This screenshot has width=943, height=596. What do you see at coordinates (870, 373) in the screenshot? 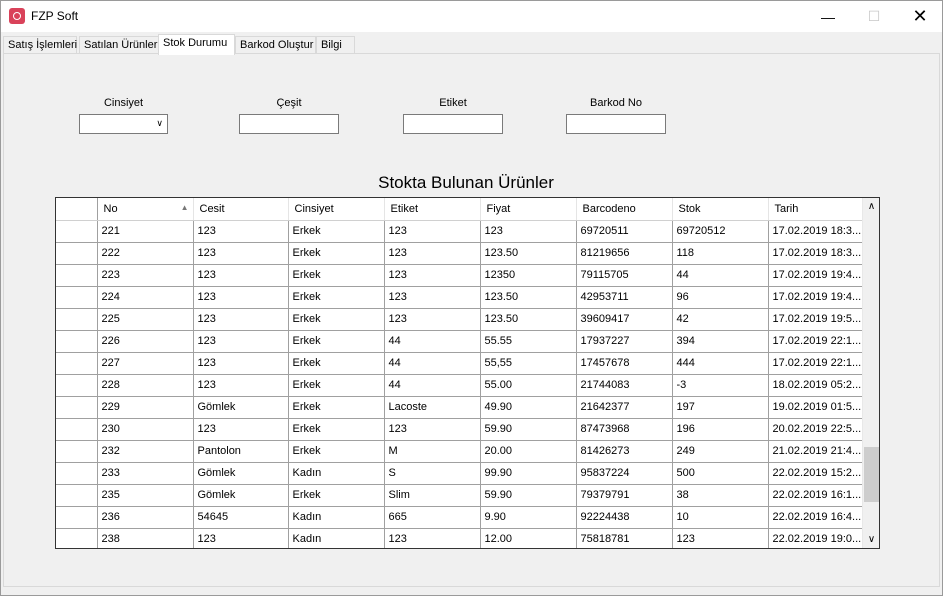
I see `vertical-scrollbar: ∧ ∨` at bounding box center [870, 373].